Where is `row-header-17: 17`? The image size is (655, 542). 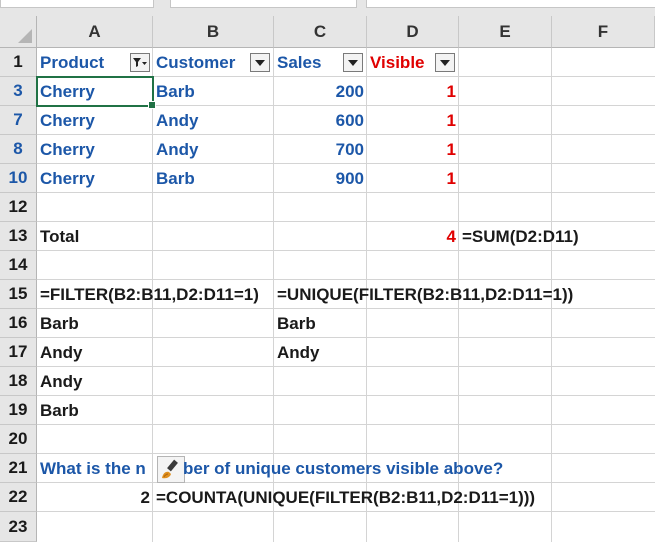
row-header-17: 17 is located at coordinates (18, 352).